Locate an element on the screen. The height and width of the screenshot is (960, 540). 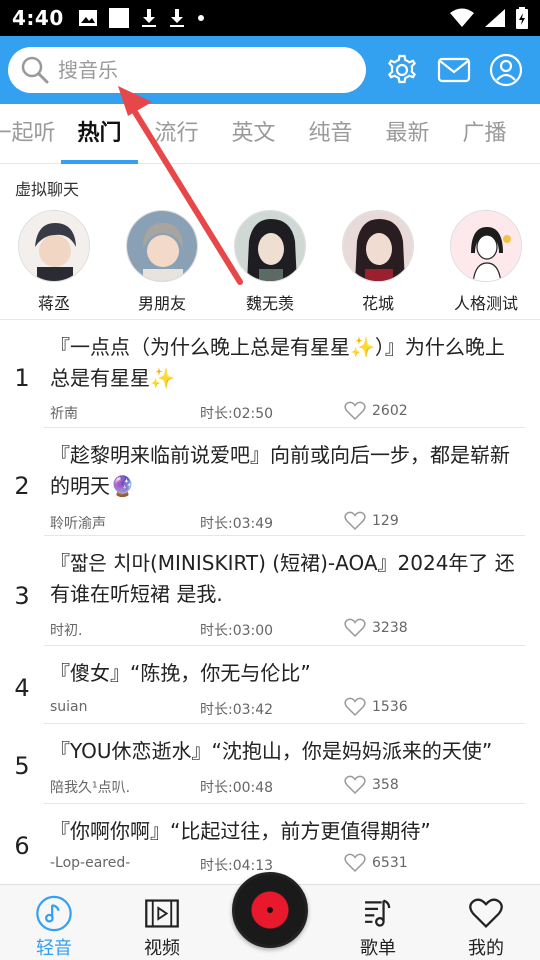
character-item: 人格测试 is located at coordinates (486, 262).